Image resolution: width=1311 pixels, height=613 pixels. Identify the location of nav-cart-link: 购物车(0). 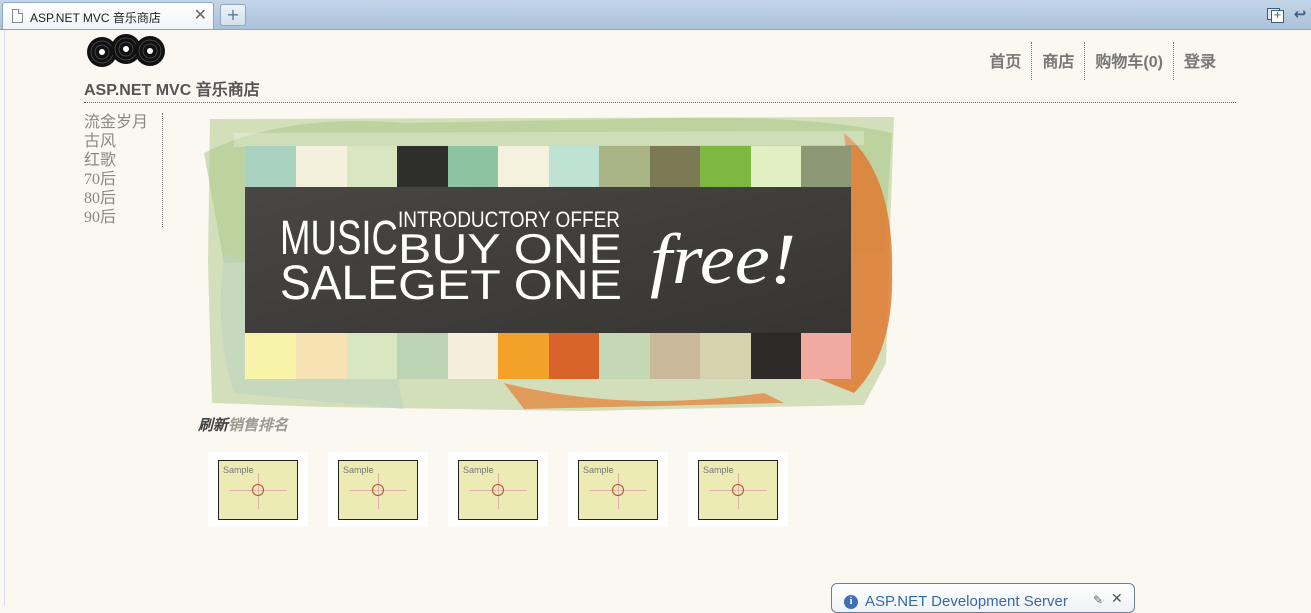
(1128, 61).